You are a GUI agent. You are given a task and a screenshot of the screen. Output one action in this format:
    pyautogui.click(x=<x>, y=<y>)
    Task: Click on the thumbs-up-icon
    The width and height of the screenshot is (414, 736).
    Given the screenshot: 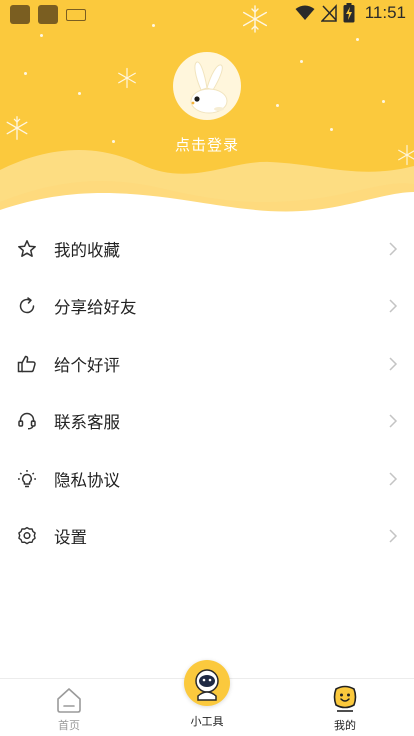 What is the action you would take?
    pyautogui.click(x=26, y=363)
    